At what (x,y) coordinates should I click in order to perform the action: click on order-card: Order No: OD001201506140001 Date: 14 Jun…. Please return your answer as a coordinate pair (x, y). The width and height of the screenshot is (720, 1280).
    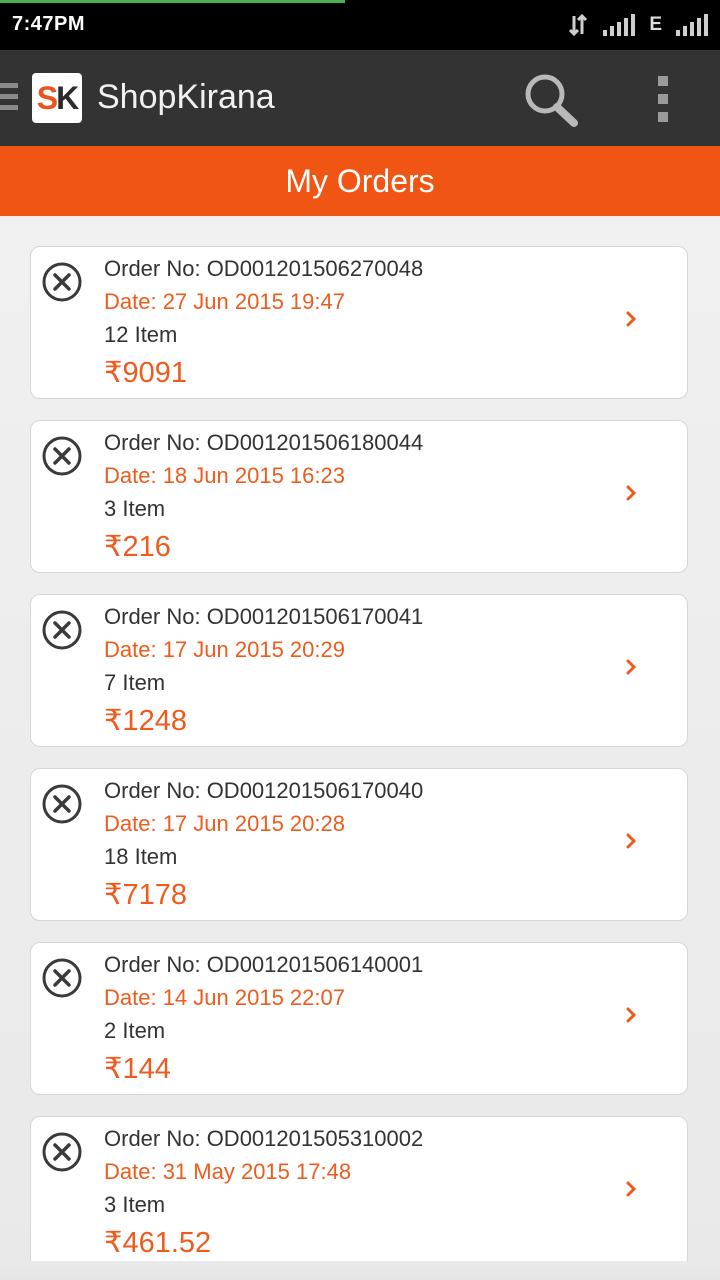
    Looking at the image, I should click on (359, 1018).